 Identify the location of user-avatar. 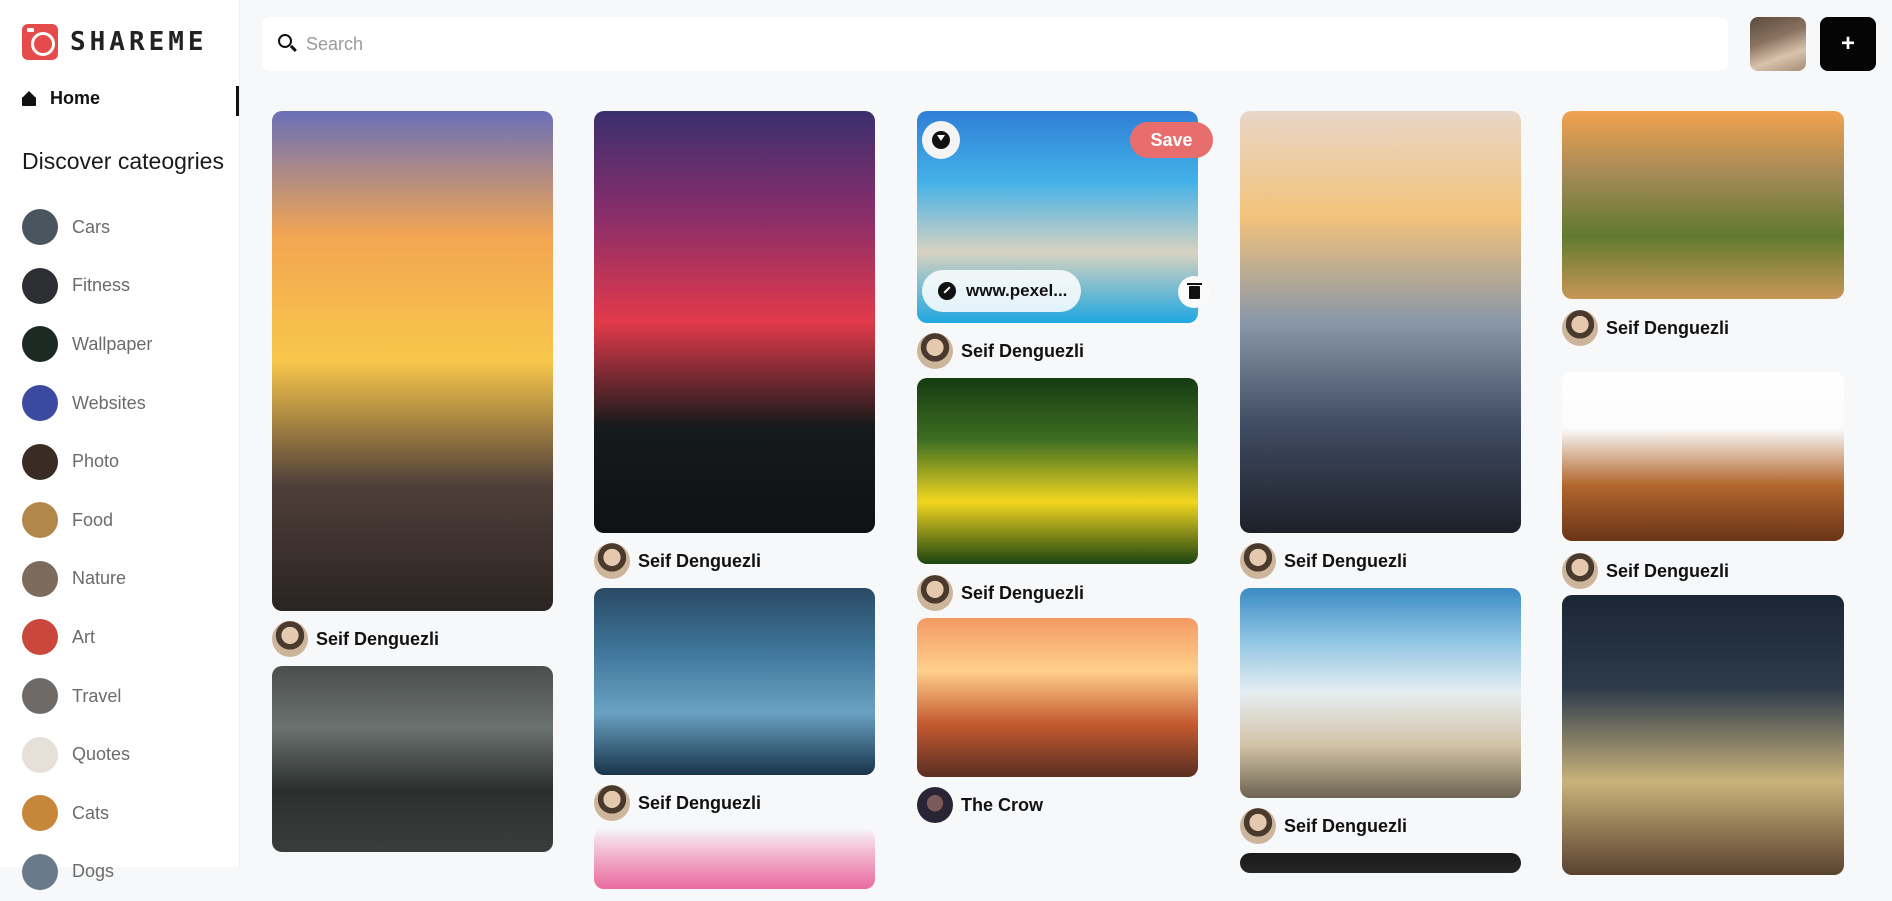
(1778, 44).